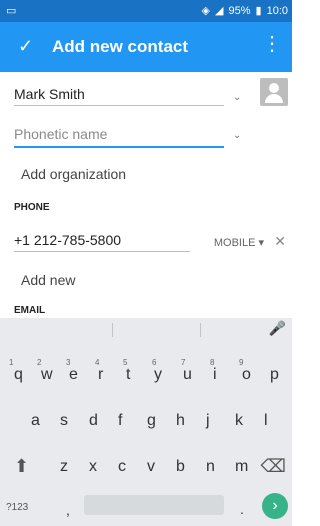 This screenshot has width=320, height=526. Describe the element at coordinates (180, 467) in the screenshot. I see `key-b: b` at that location.